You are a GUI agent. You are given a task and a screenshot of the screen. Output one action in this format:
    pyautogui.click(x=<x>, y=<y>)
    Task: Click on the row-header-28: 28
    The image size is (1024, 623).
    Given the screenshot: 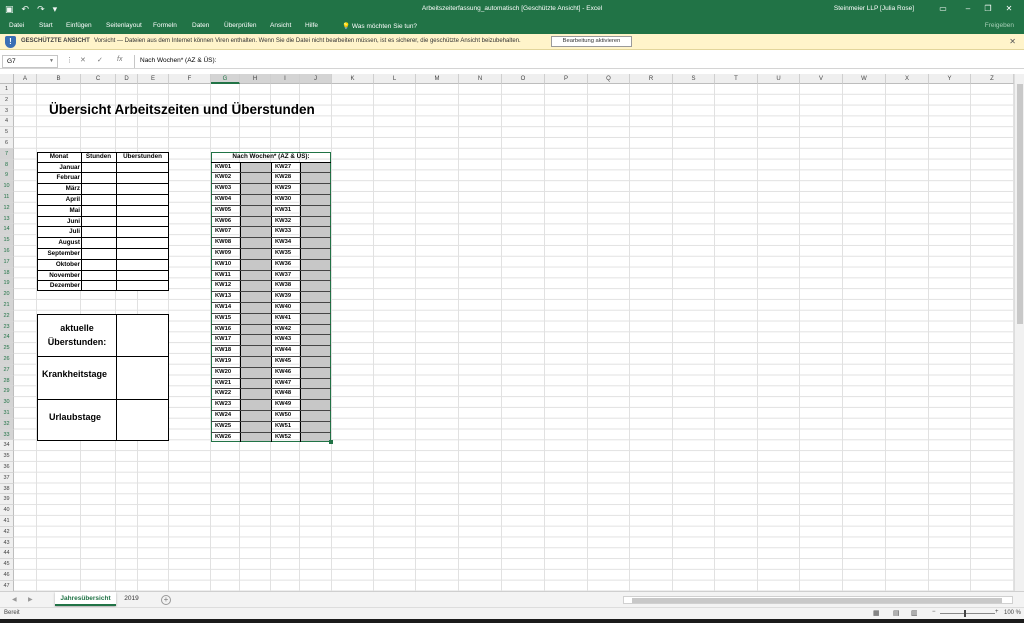 What is the action you would take?
    pyautogui.click(x=7, y=381)
    